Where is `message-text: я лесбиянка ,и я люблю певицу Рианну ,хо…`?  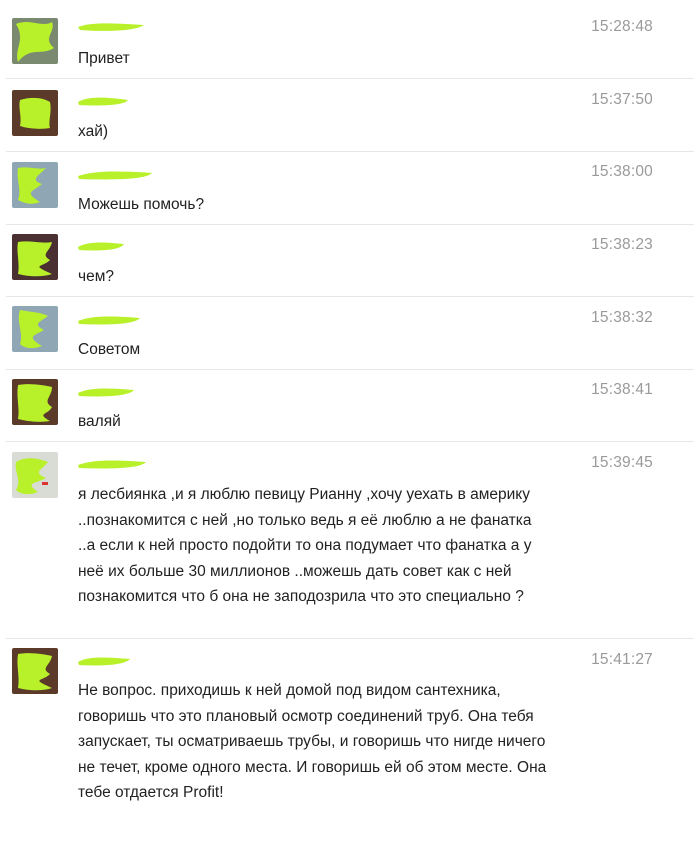
message-text: я лесбиянка ,и я люблю певицу Рианну ,хо… is located at coordinates (305, 545).